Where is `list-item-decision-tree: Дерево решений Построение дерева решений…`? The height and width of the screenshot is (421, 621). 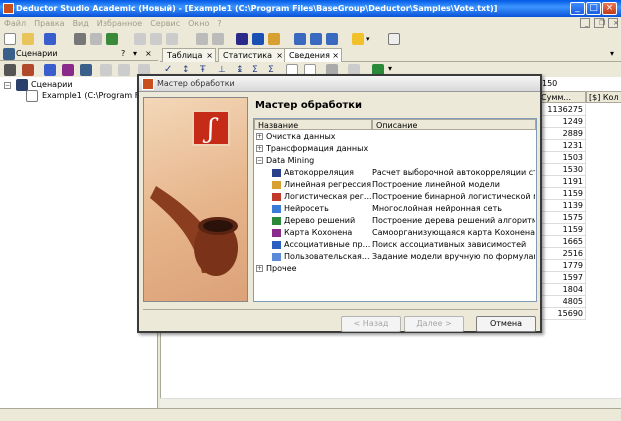 list-item-decision-tree: Дерево решений Построение дерева решений… is located at coordinates (395, 221).